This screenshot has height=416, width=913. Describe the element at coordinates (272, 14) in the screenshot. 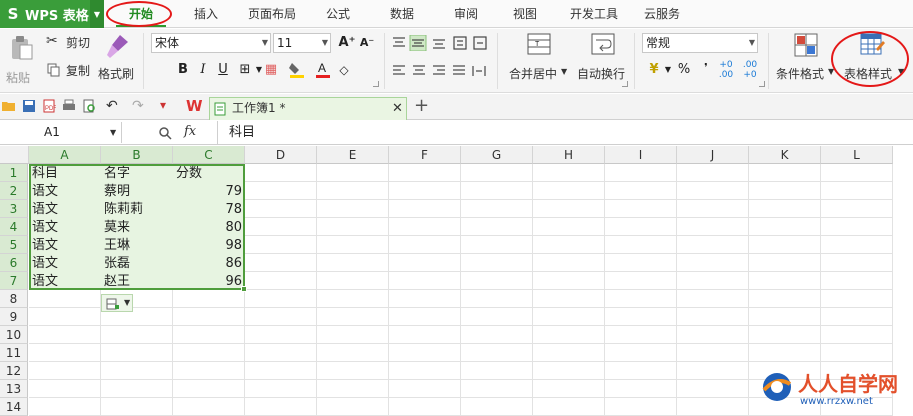

I see `tab-page-layout: 页面布局` at that location.